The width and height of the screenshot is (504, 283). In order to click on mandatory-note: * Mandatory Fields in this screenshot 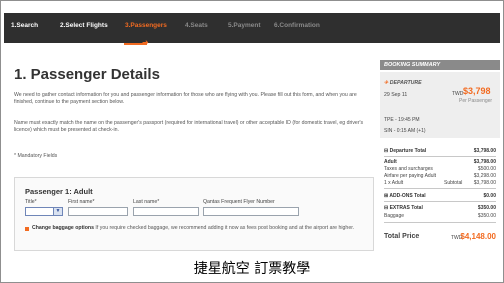, I will do `click(36, 156)`.